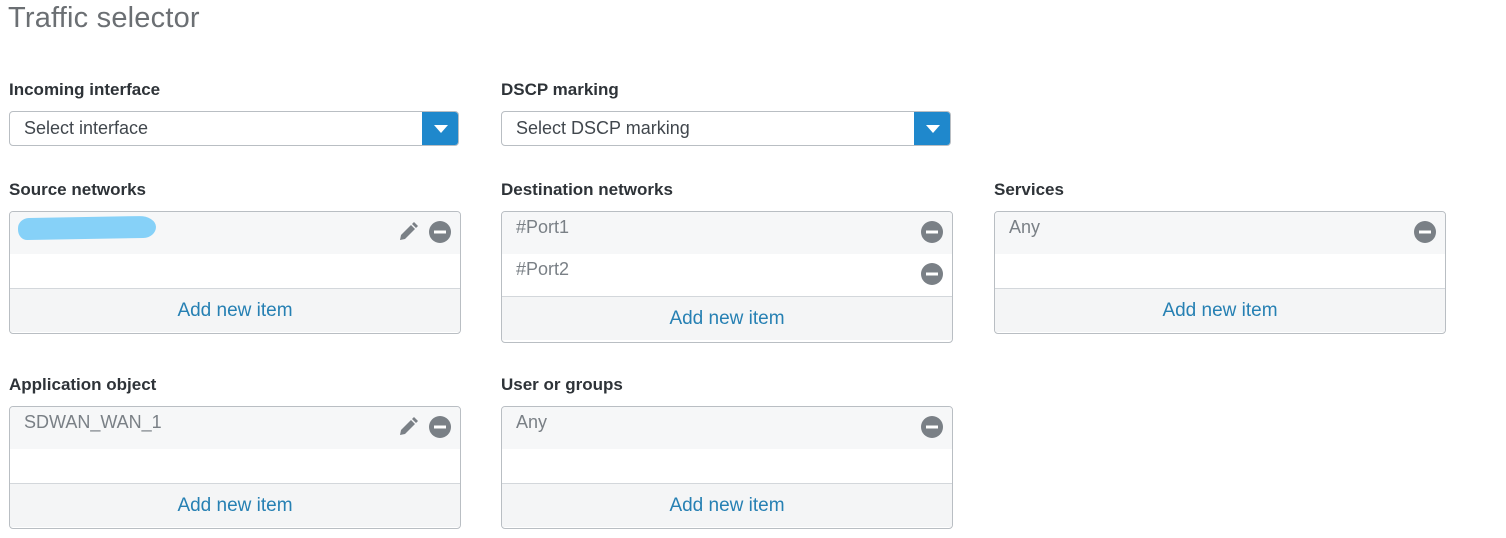  I want to click on list-item, so click(235, 233).